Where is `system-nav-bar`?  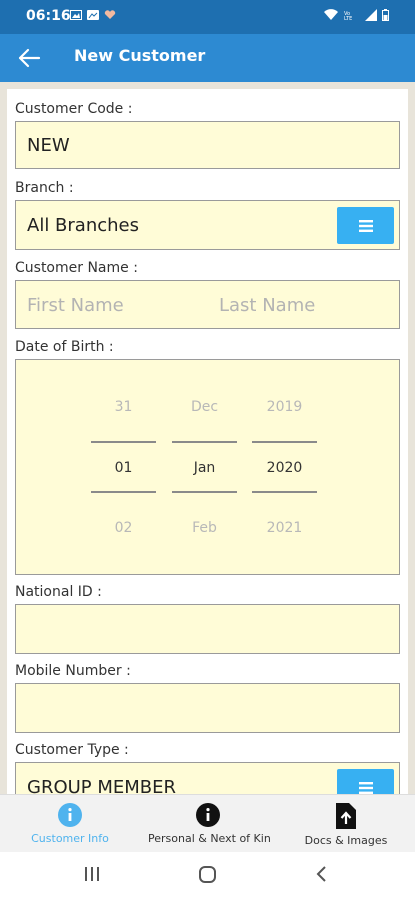
system-nav-bar is located at coordinates (207, 876).